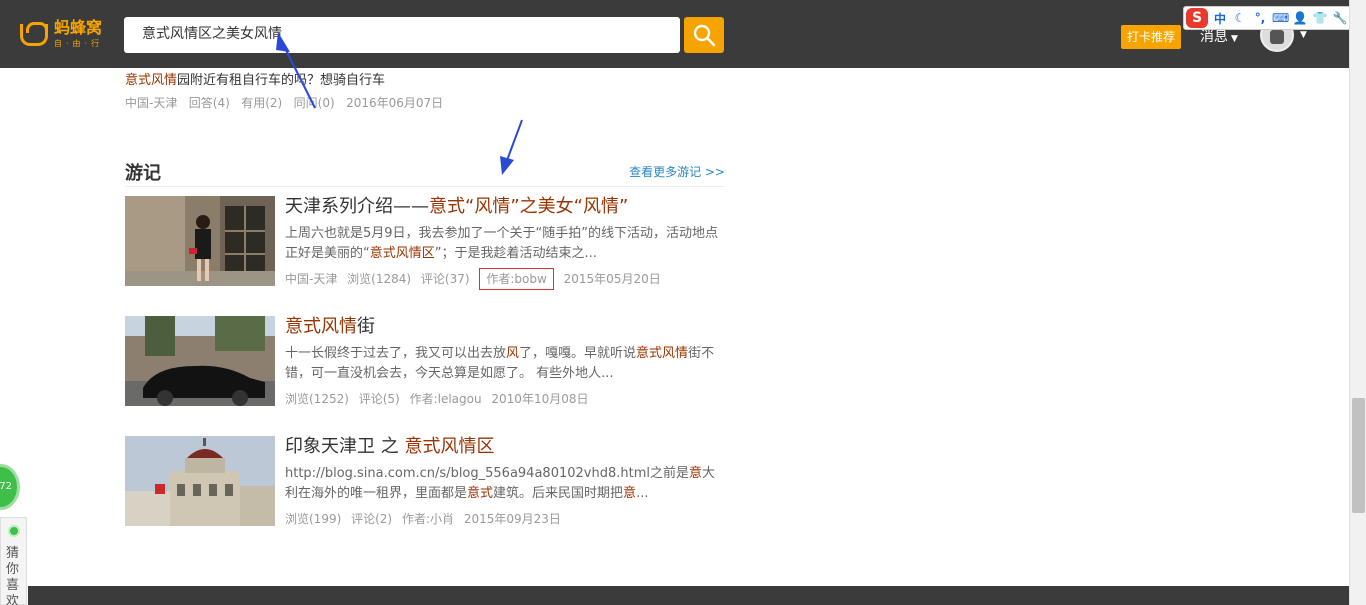 This screenshot has height=605, width=1366. Describe the element at coordinates (1240, 18) in the screenshot. I see `ime-halfwidth-icon: ☾` at that location.